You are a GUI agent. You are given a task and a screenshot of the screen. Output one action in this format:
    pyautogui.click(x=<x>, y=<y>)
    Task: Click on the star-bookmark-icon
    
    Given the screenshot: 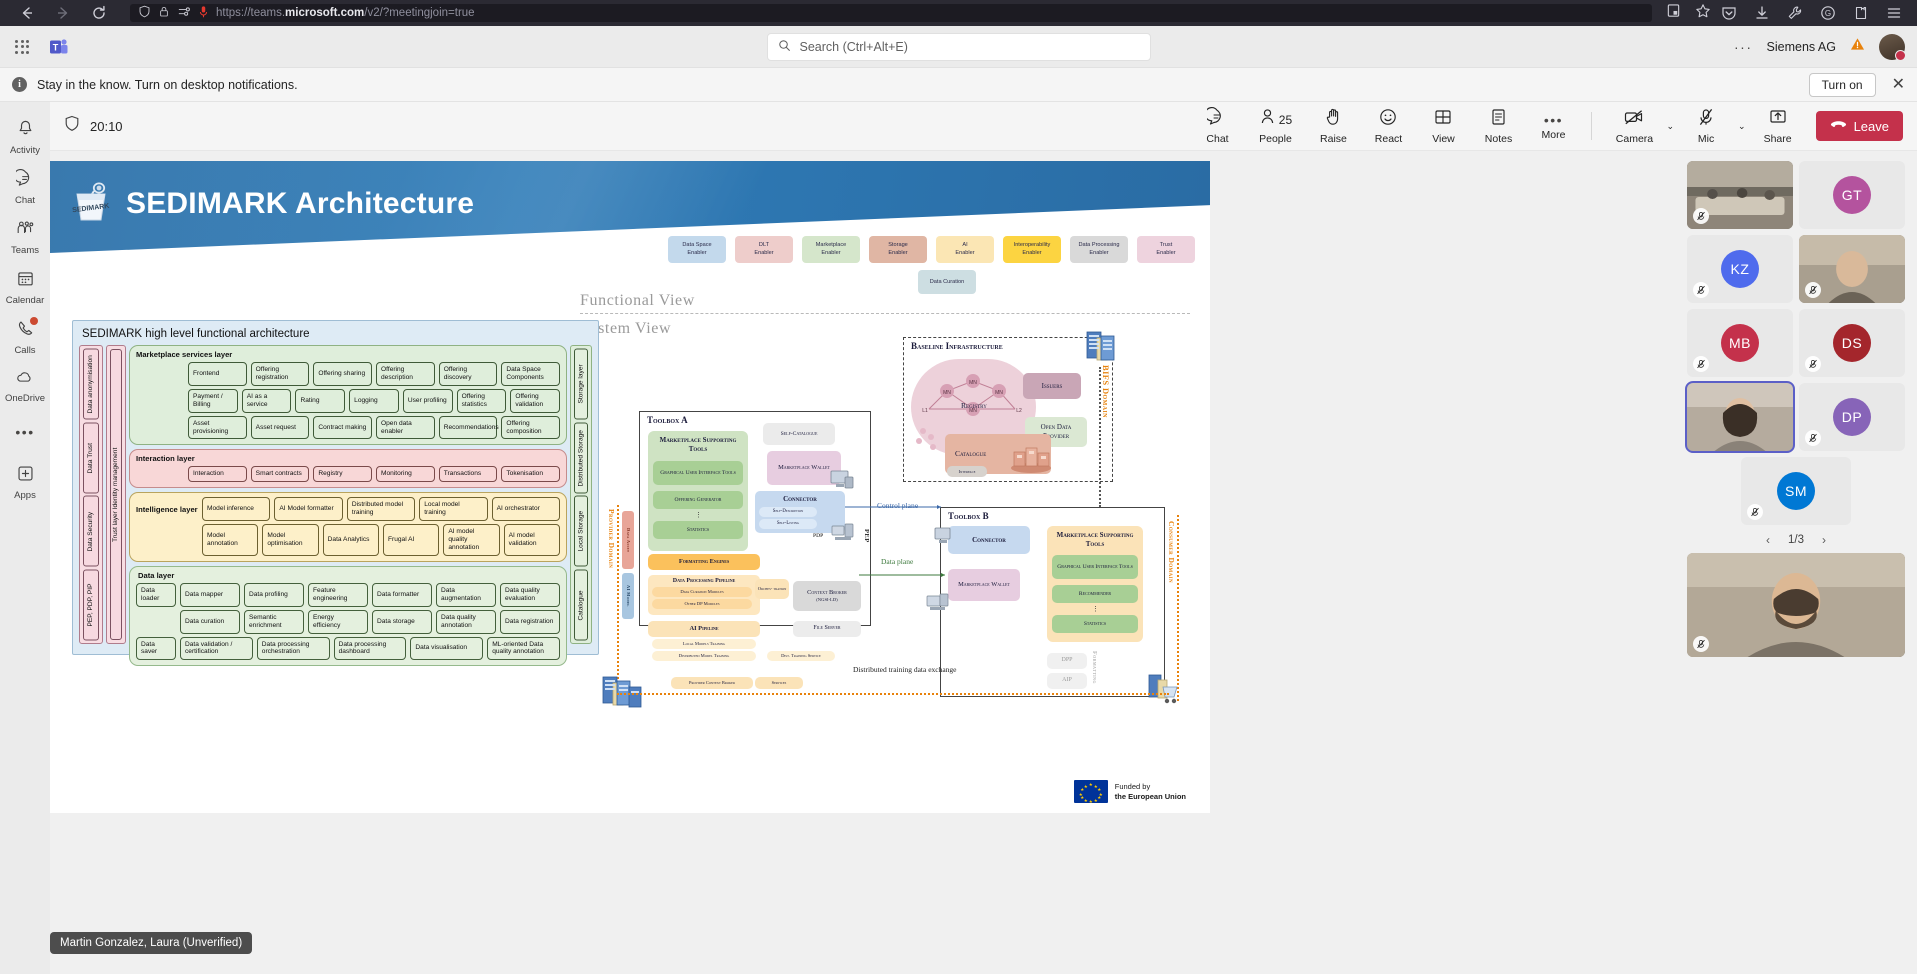 What is the action you would take?
    pyautogui.click(x=1703, y=13)
    